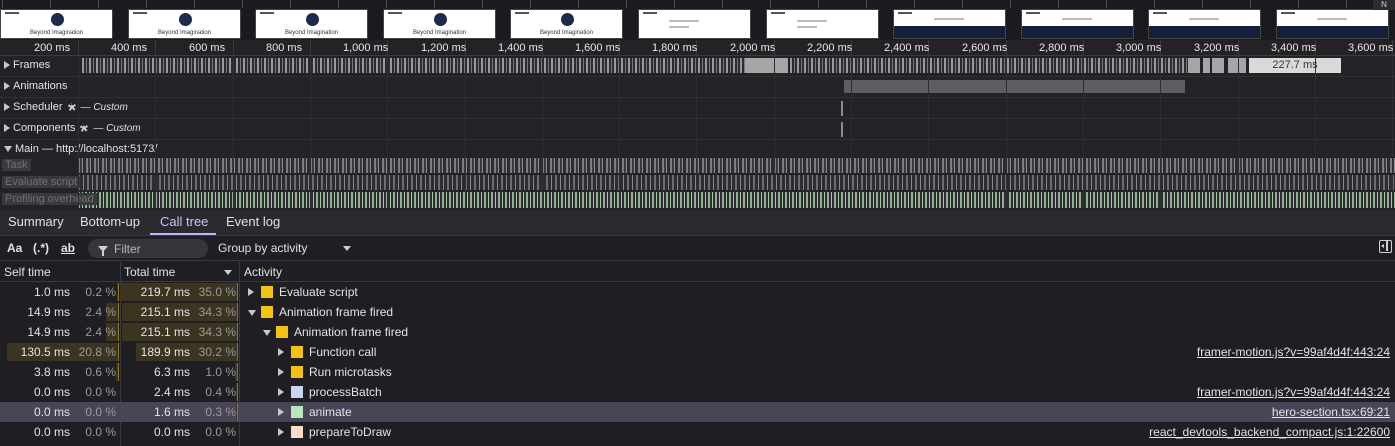 This screenshot has height=446, width=1395. I want to click on thumbnail-caption: Beyond Imagination, so click(56, 33).